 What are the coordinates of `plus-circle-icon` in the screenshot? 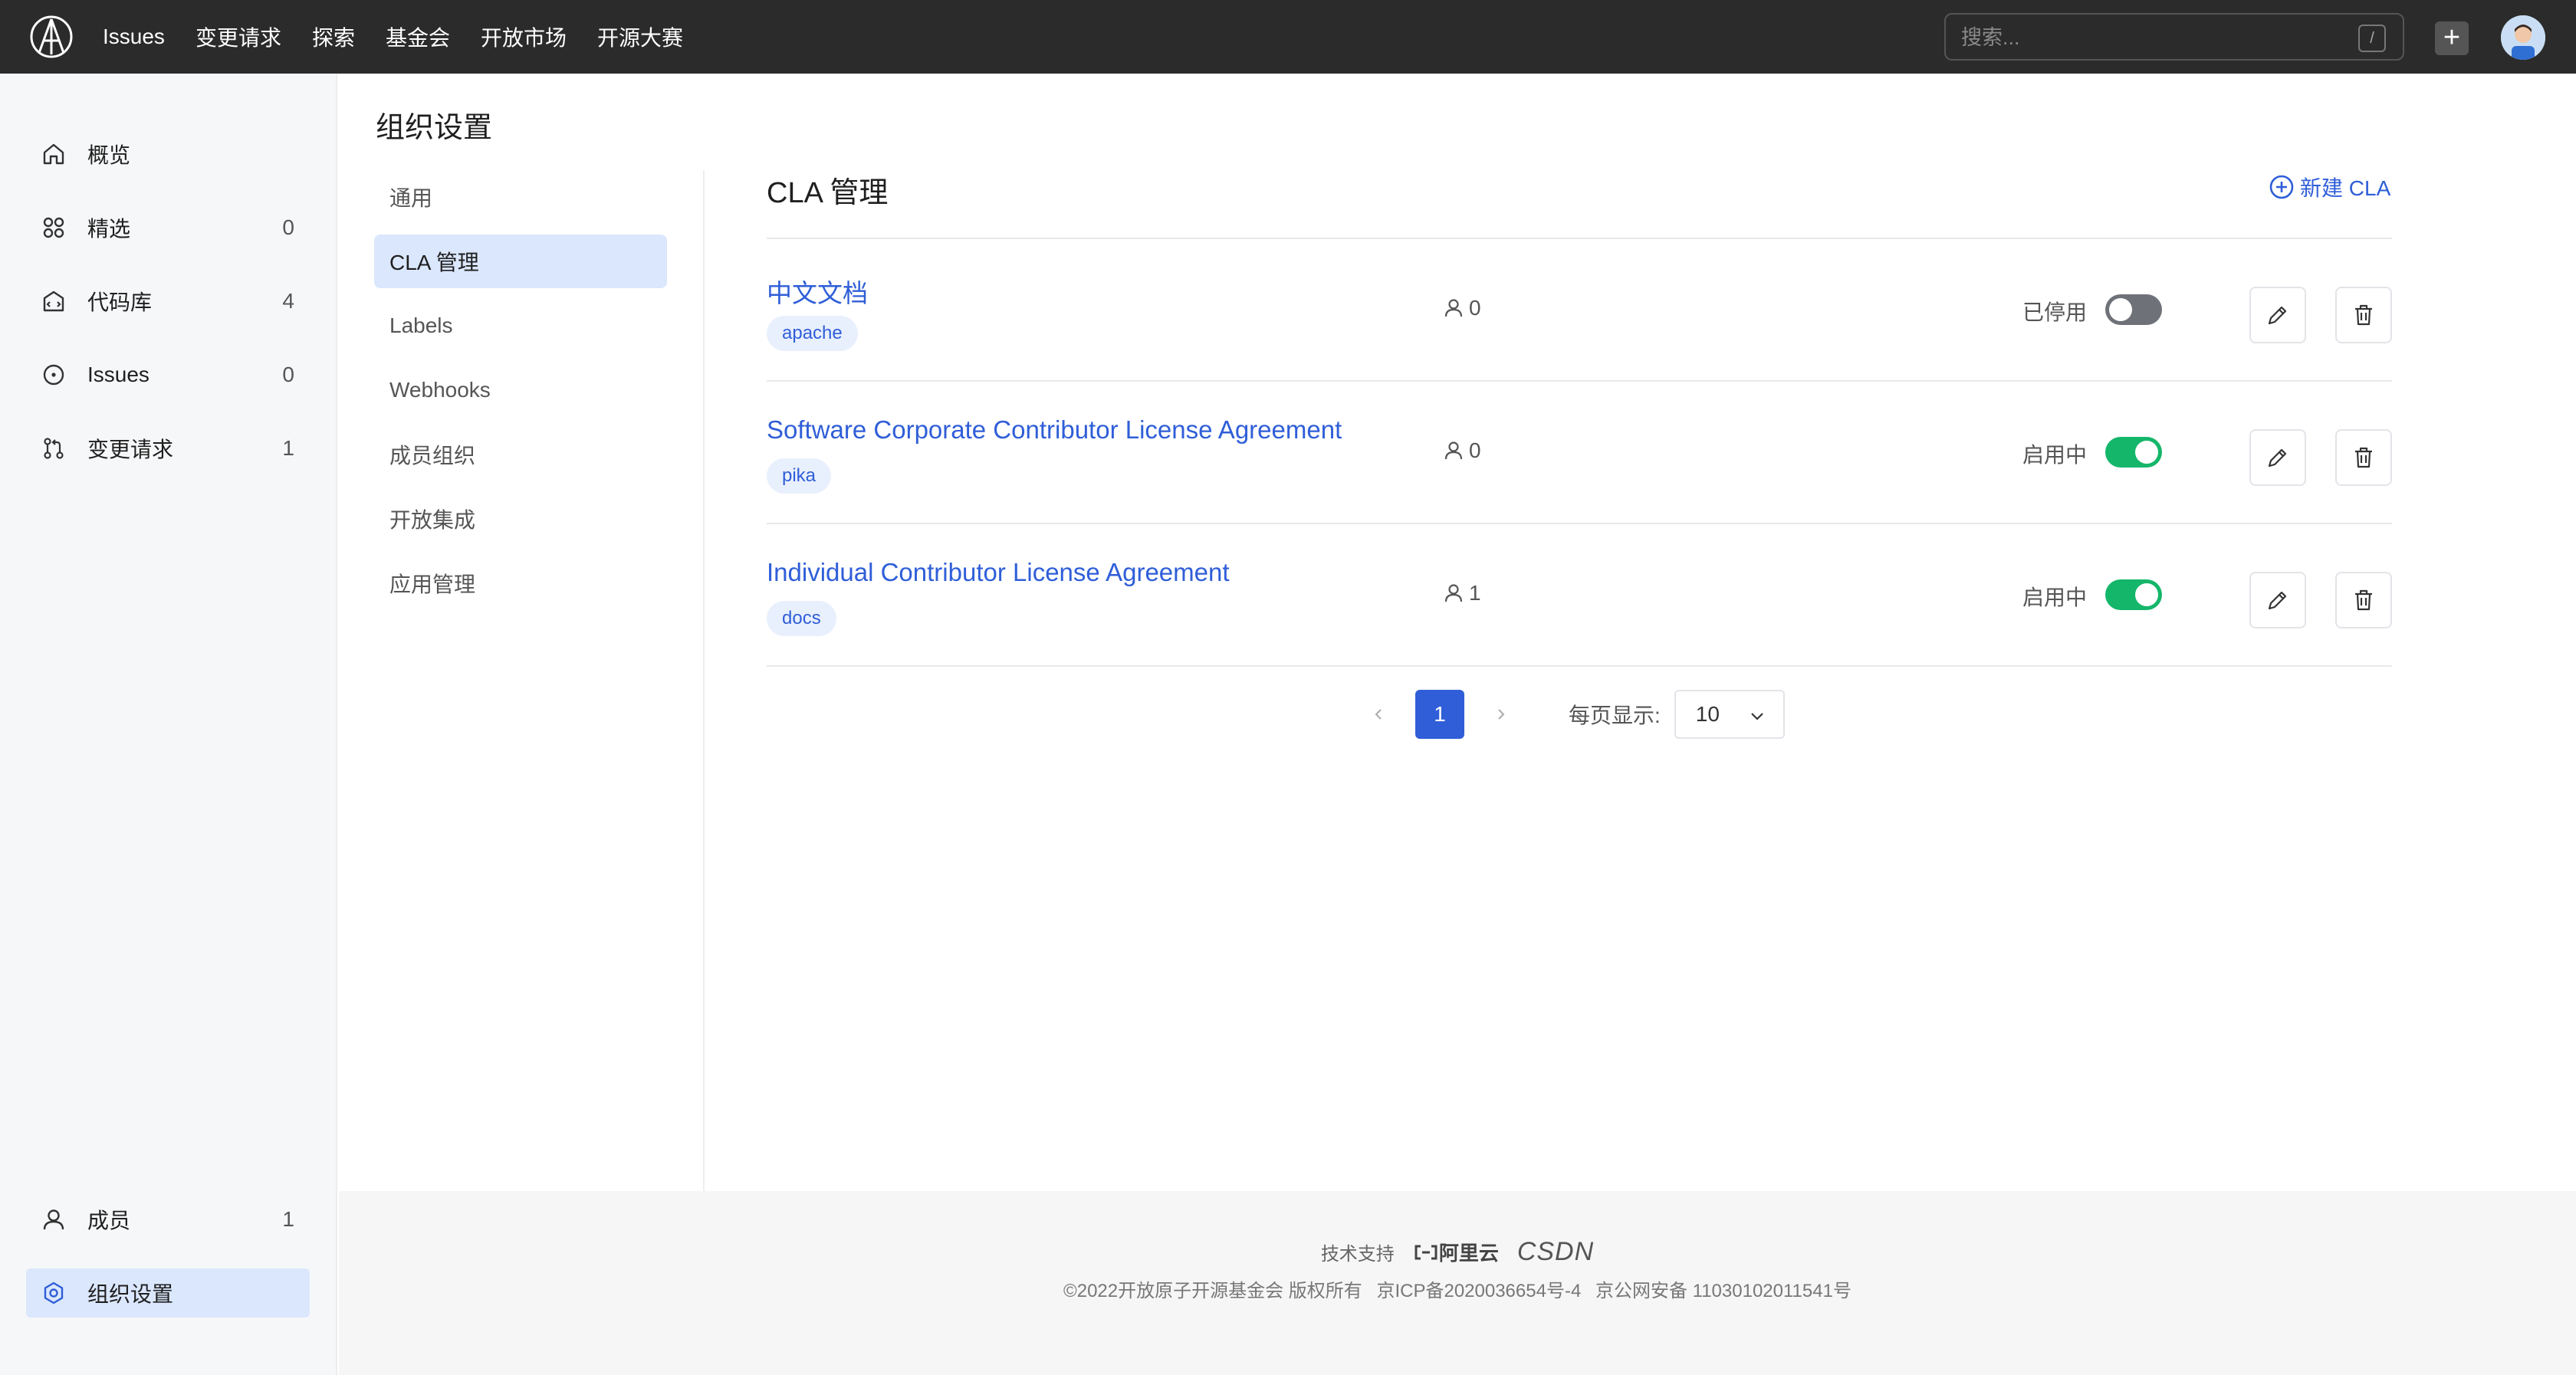 It's located at (2282, 187).